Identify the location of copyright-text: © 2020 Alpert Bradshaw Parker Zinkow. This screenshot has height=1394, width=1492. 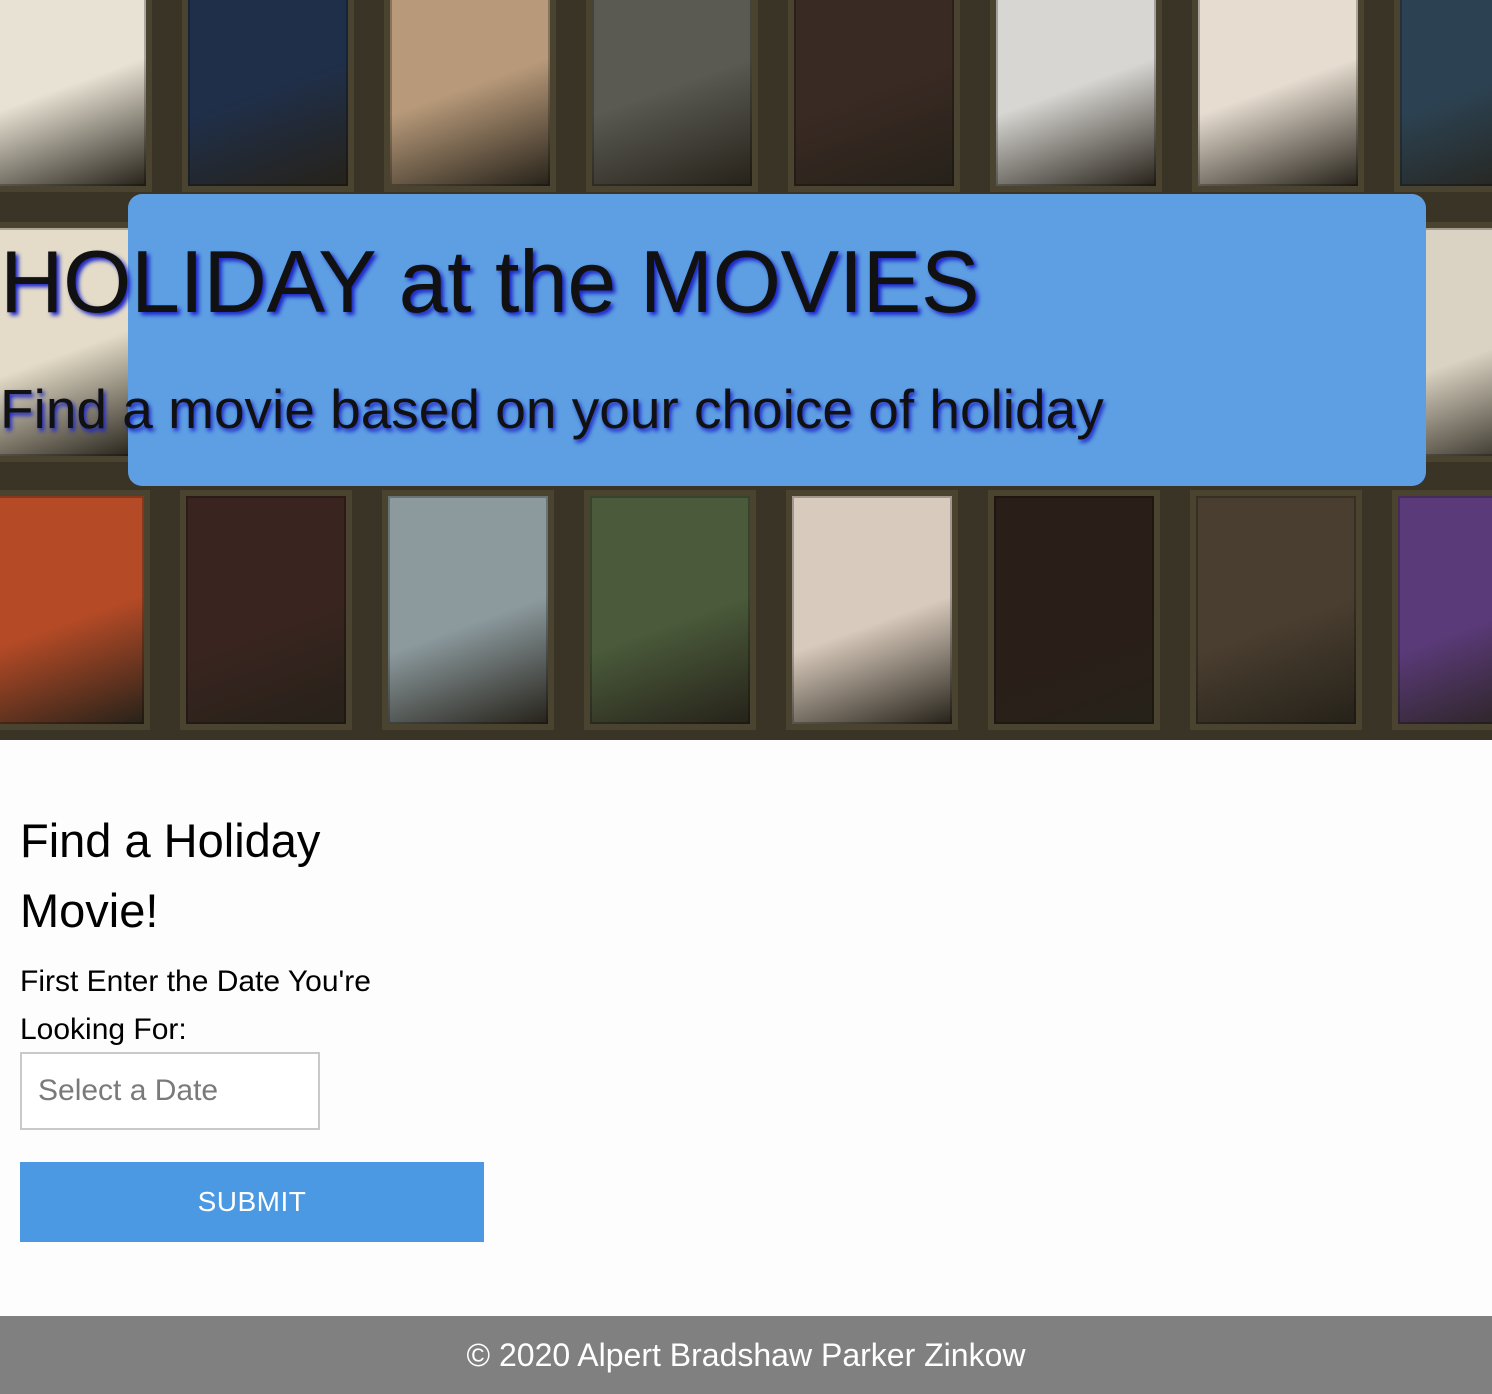
(746, 1355).